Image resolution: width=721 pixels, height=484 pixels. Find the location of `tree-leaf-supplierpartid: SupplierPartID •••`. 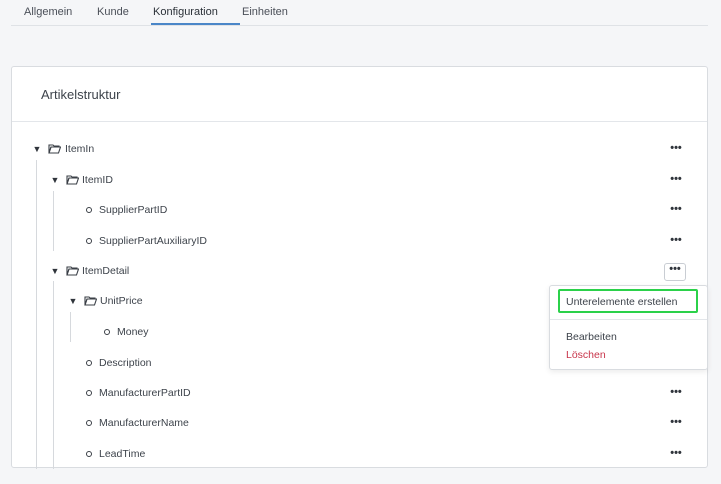

tree-leaf-supplierpartid: SupplierPartID ••• is located at coordinates (359, 211).